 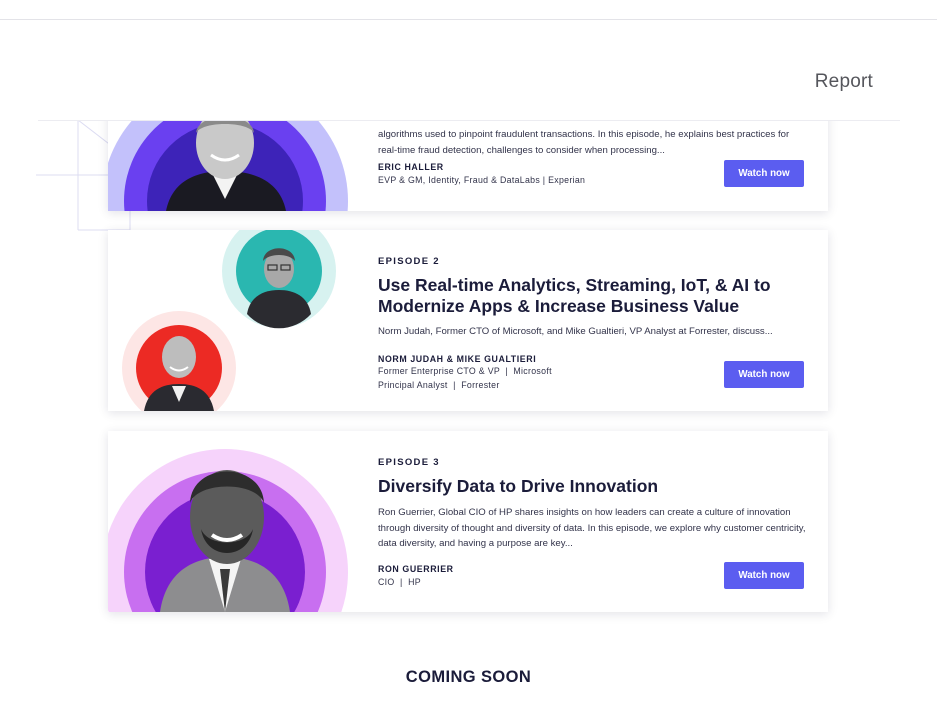 I want to click on header-divider, so click(x=469, y=120).